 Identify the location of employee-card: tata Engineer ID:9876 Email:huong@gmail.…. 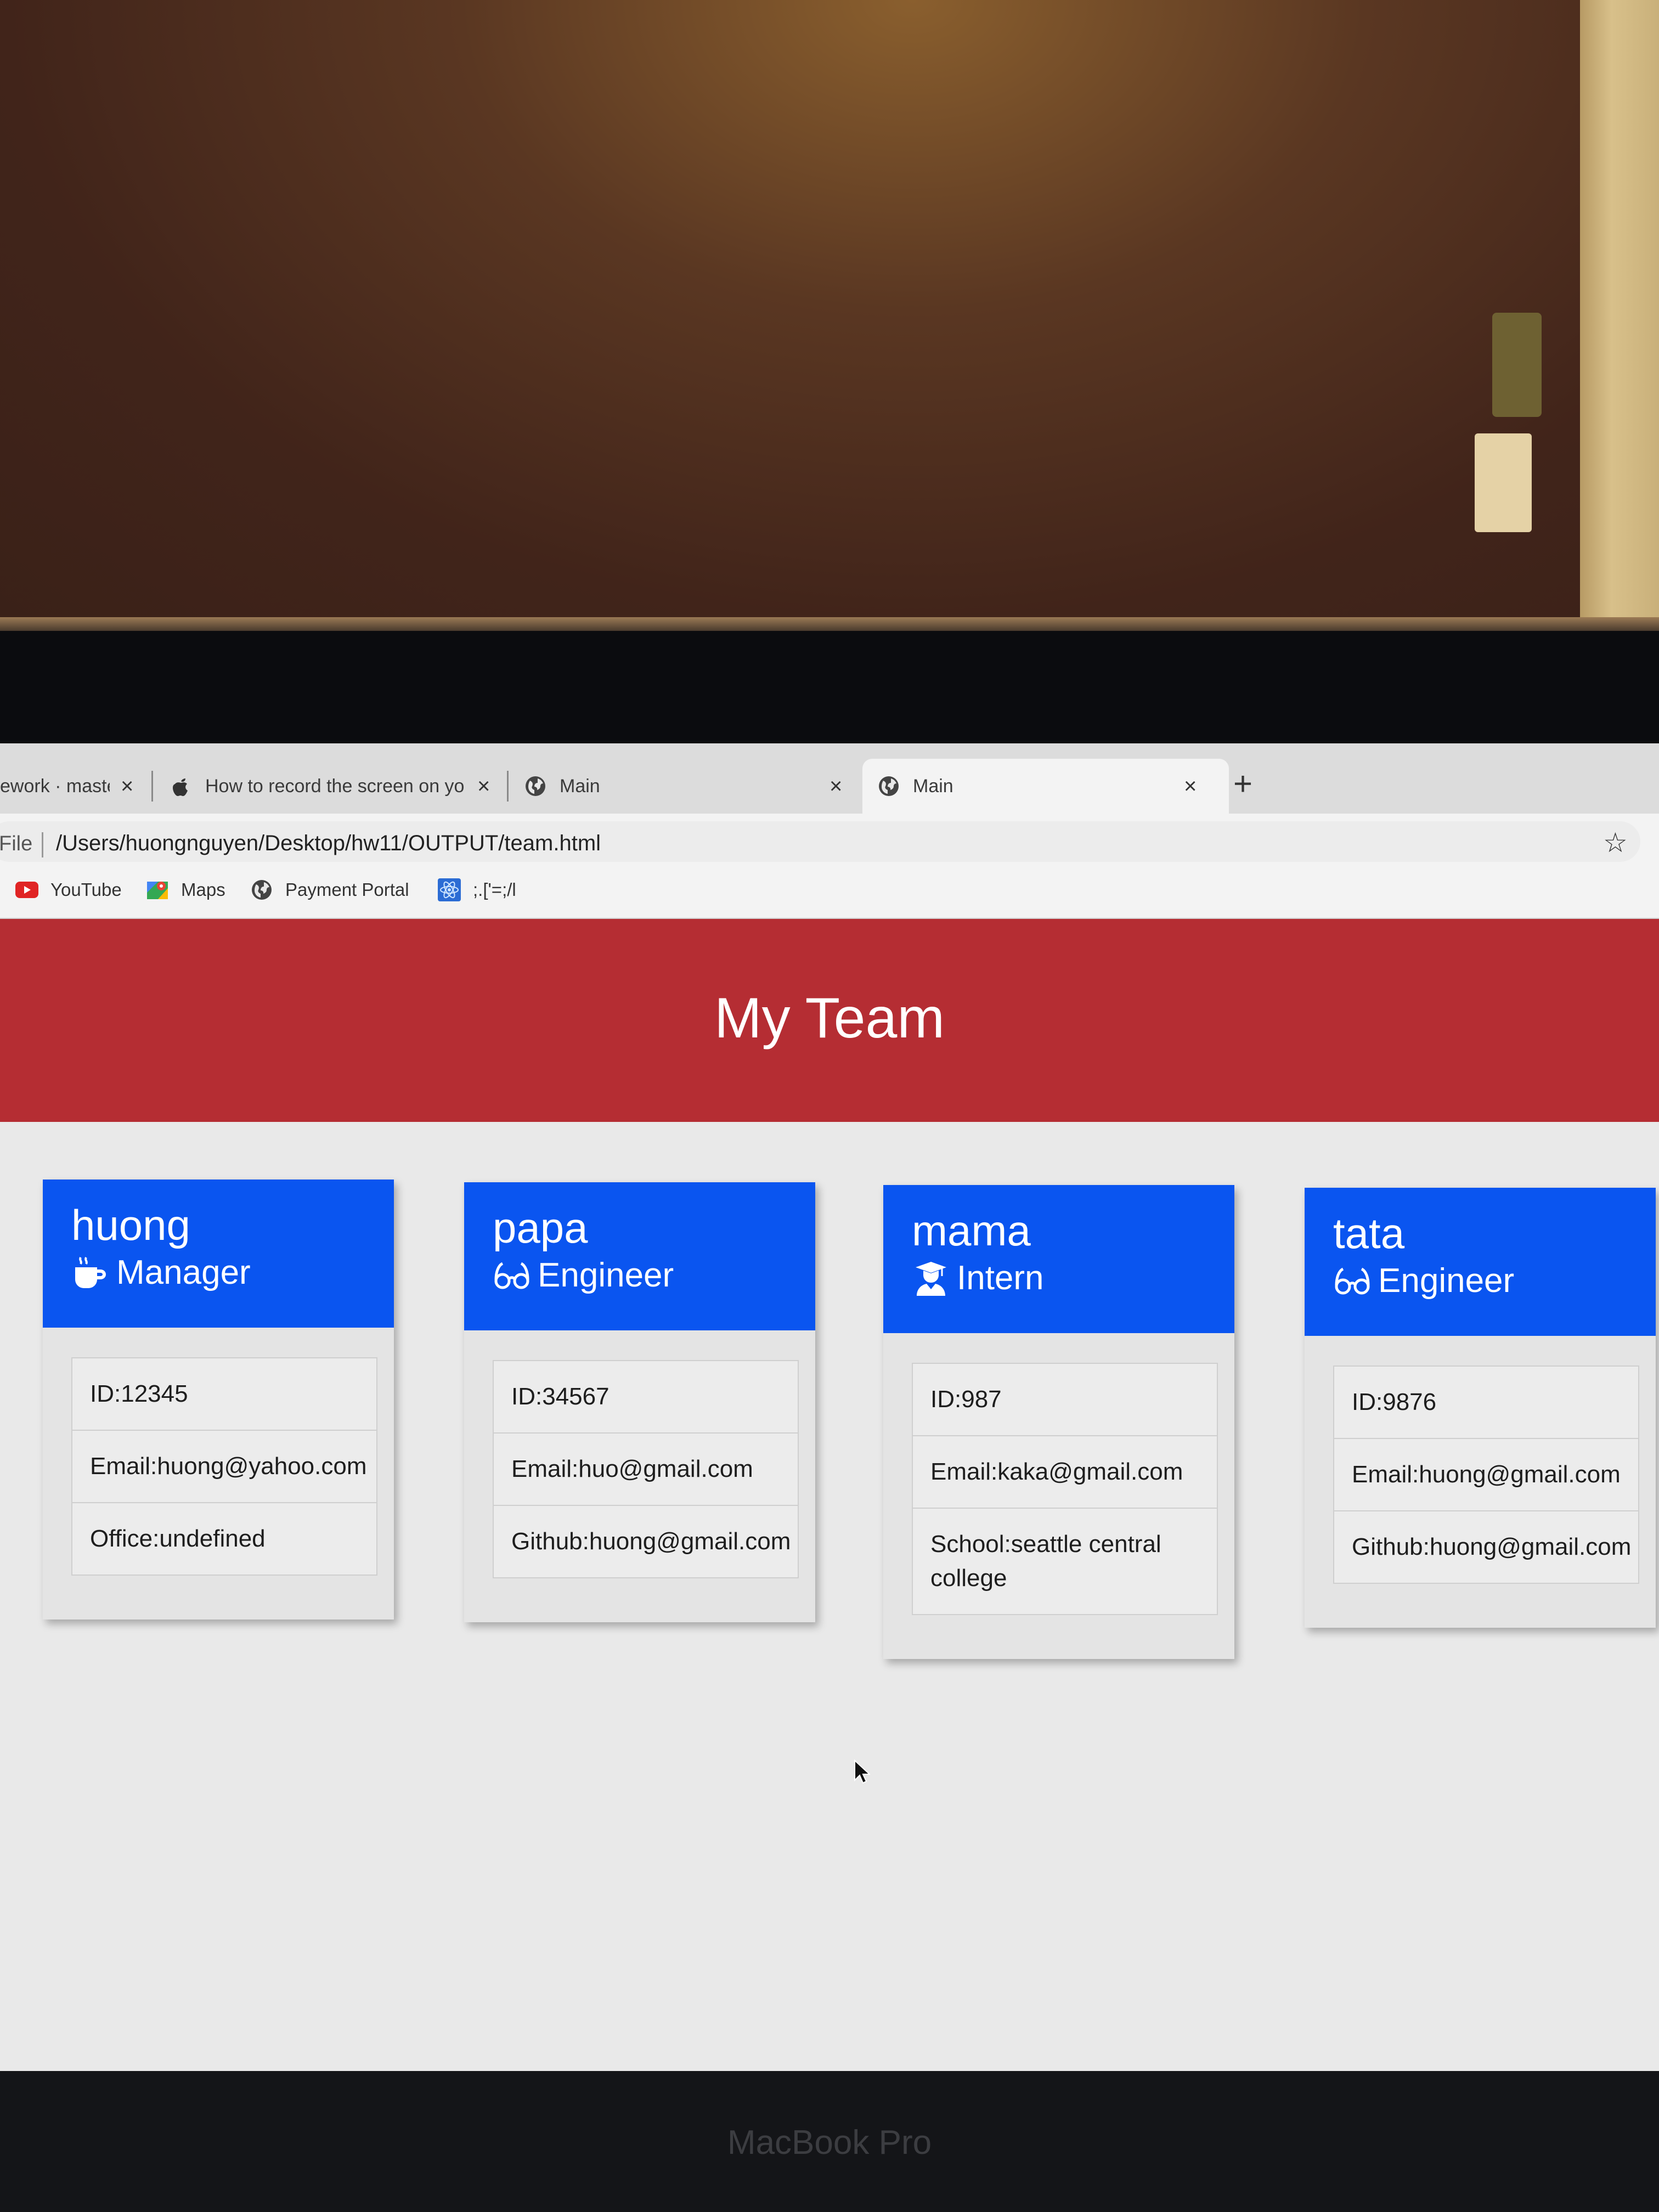
(1480, 1408).